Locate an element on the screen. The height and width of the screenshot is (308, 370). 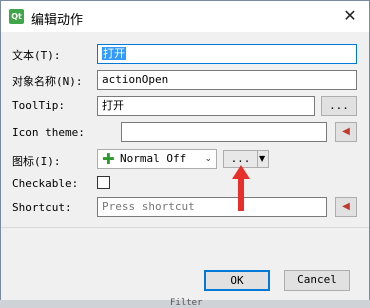
checkable-checkbox is located at coordinates (103, 182).